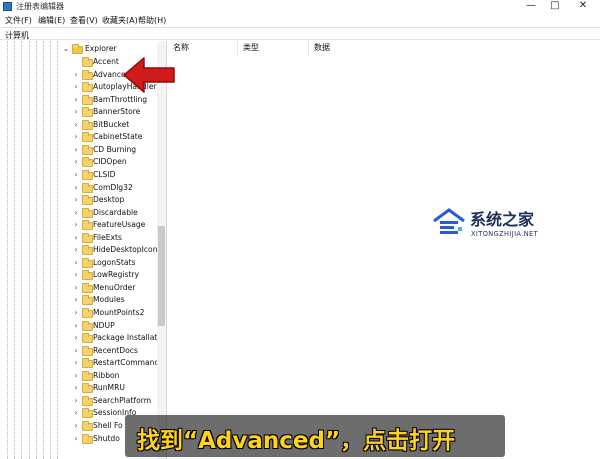 The height and width of the screenshot is (459, 600). Describe the element at coordinates (122, 400) in the screenshot. I see `tree-item-label: SearchPlatform` at that location.